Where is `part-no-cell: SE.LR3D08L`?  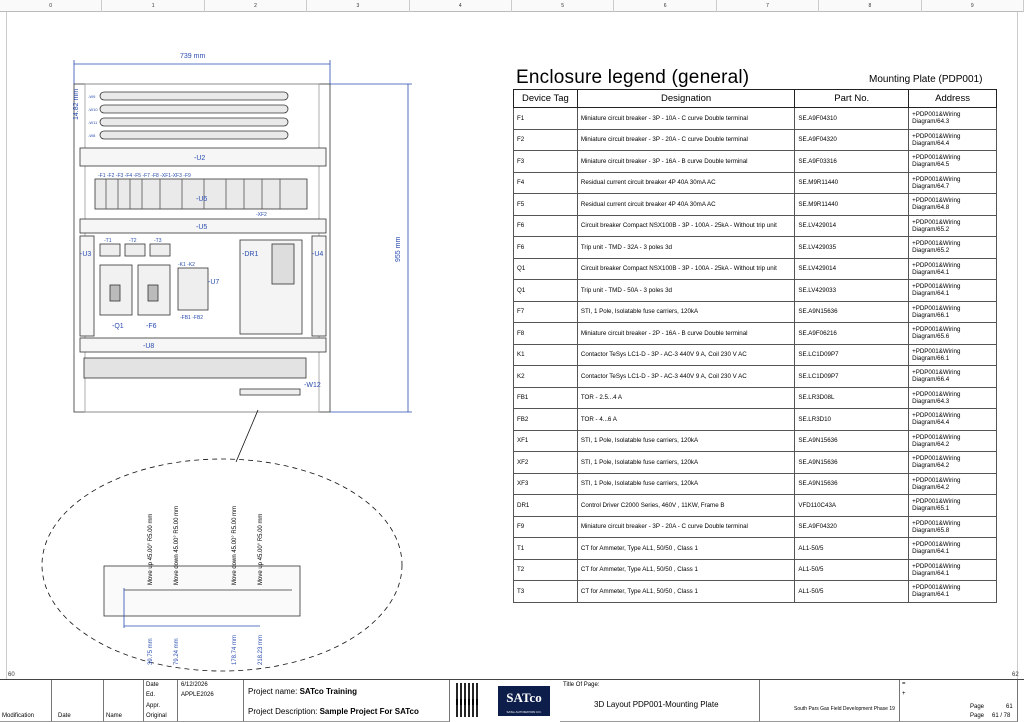
part-no-cell: SE.LR3D08L is located at coordinates (852, 397).